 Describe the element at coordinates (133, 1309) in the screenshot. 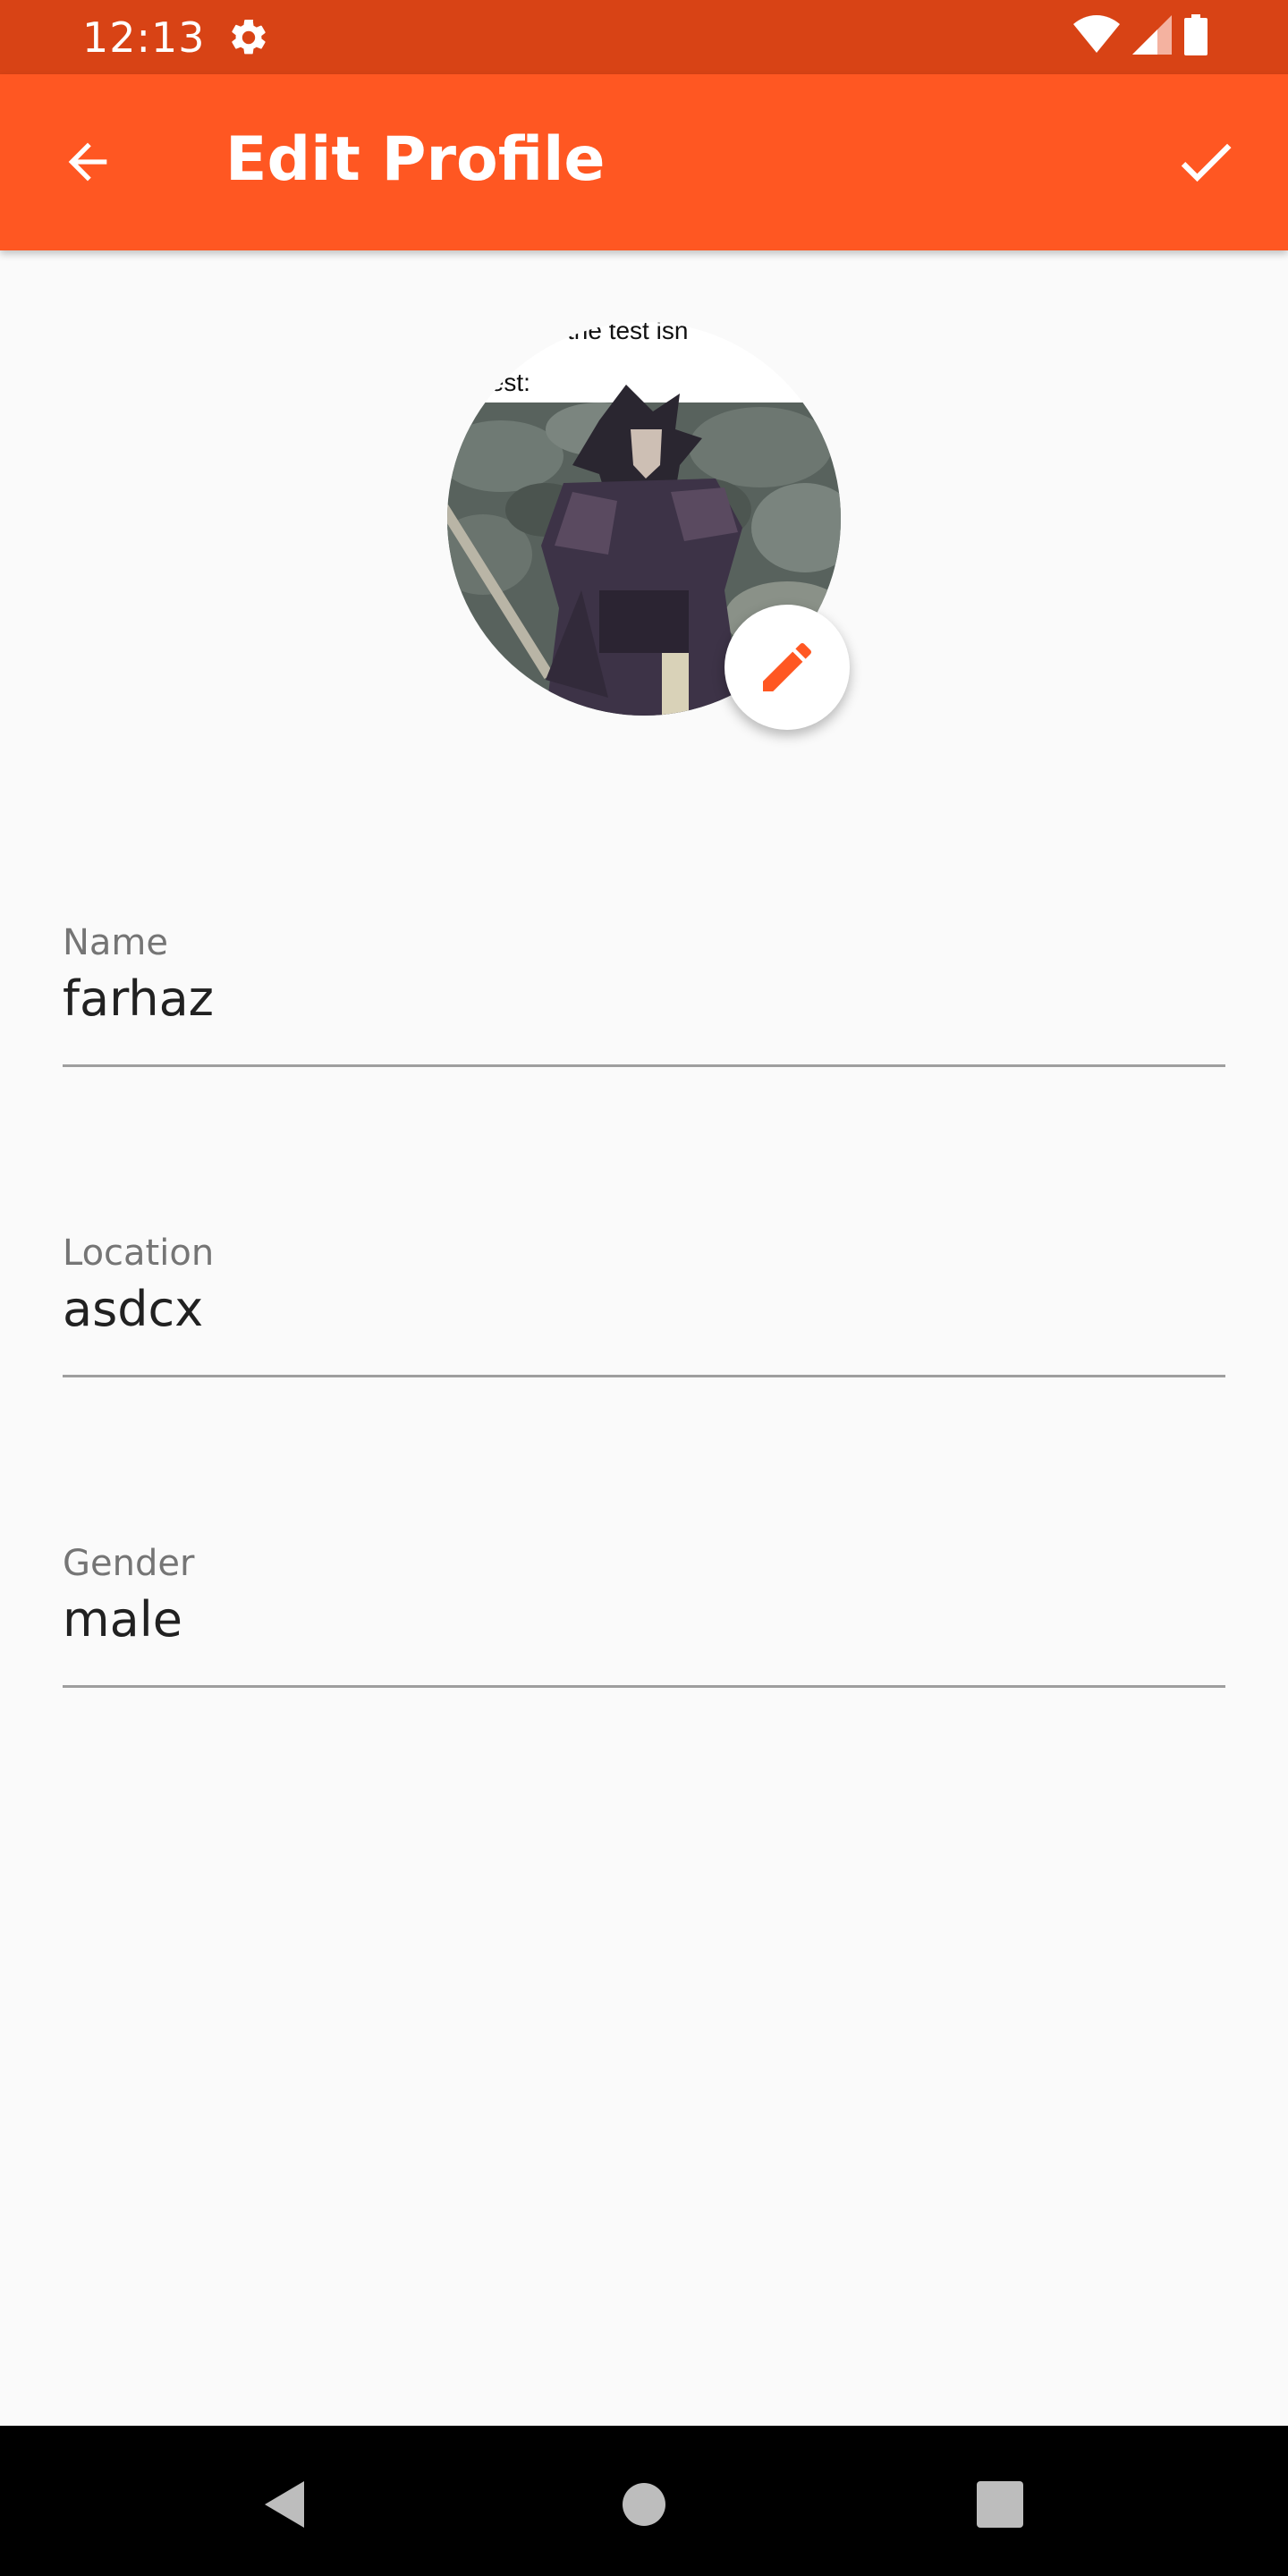

I see `location-input: asdcx` at that location.